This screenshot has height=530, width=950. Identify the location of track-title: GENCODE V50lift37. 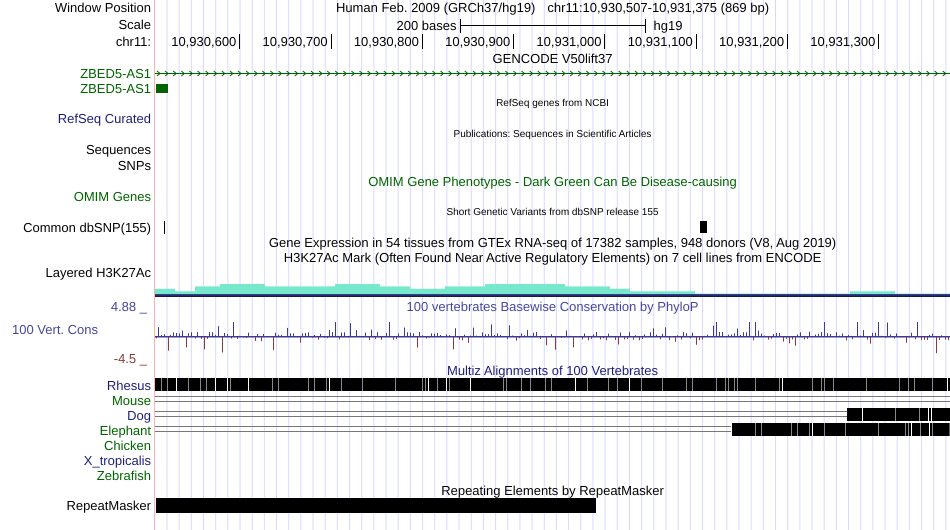
(552, 58).